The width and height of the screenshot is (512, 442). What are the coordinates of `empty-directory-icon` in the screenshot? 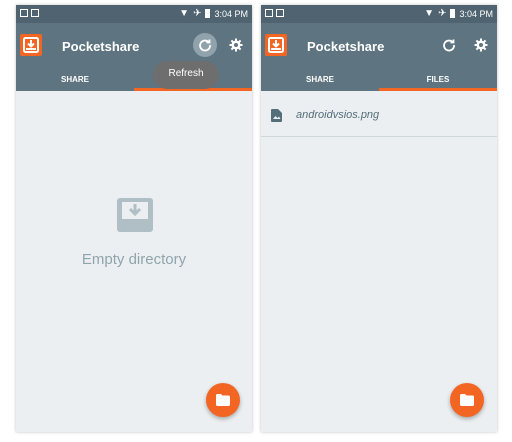 It's located at (135, 215).